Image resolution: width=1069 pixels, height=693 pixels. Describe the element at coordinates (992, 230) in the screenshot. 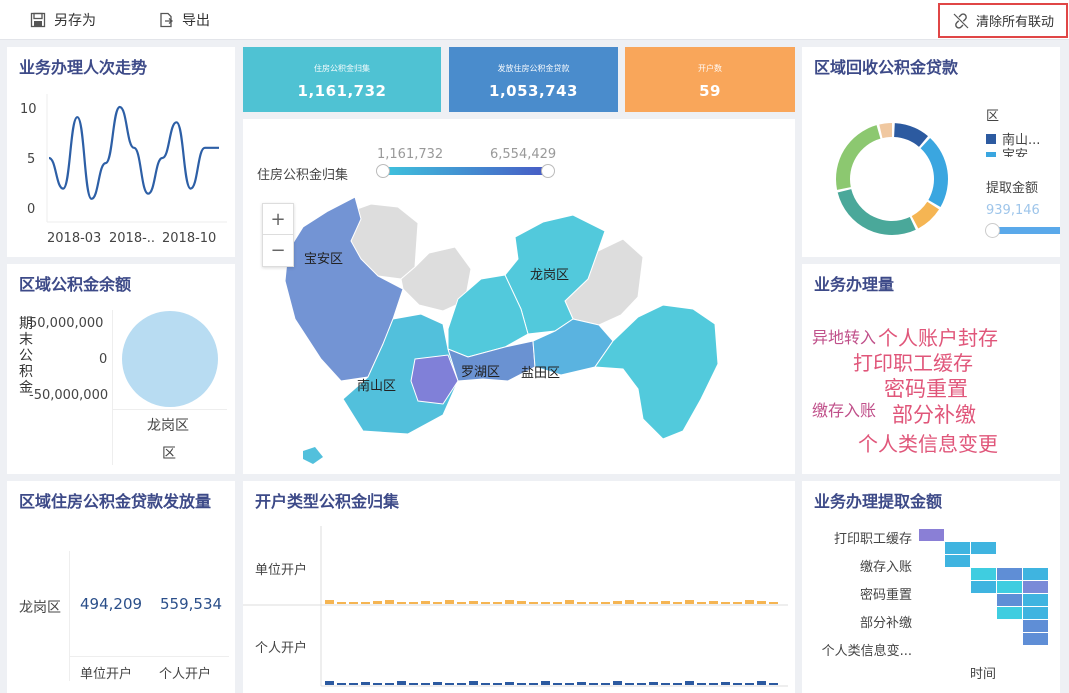

I see `size-legend-handle` at that location.